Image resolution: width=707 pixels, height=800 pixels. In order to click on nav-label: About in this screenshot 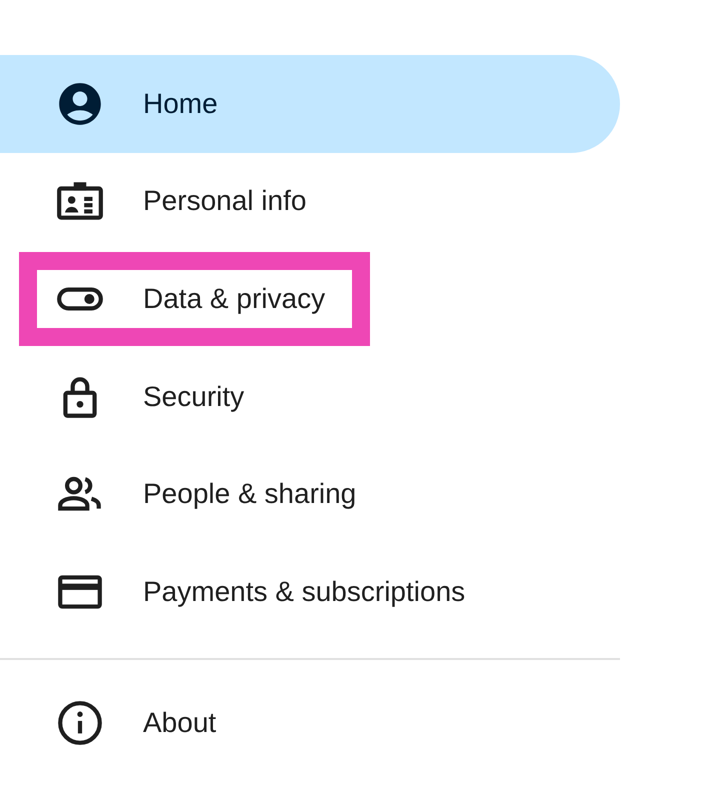, I will do `click(179, 723)`.